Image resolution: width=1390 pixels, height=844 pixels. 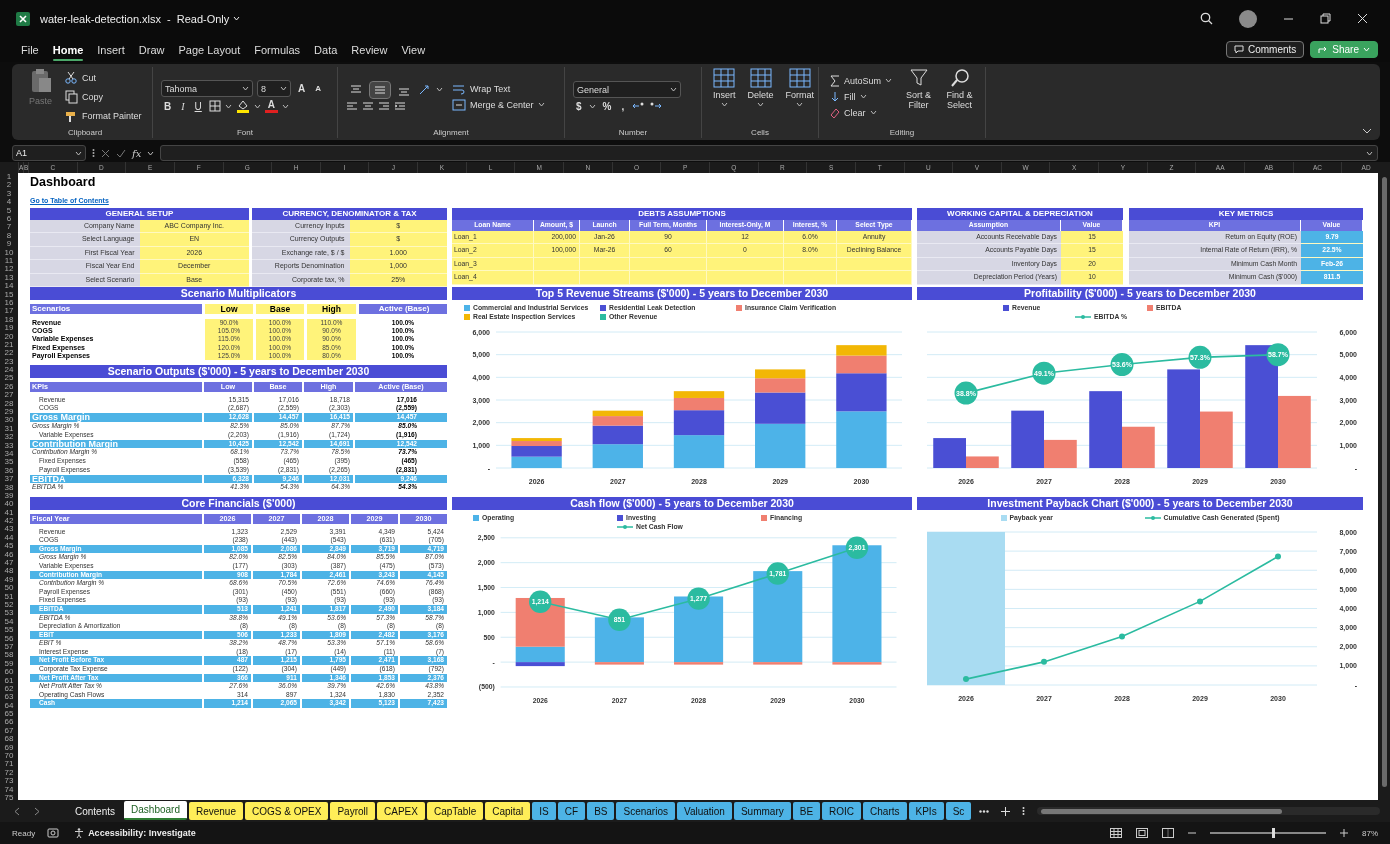 I want to click on font-style-button: I, so click(x=183, y=106).